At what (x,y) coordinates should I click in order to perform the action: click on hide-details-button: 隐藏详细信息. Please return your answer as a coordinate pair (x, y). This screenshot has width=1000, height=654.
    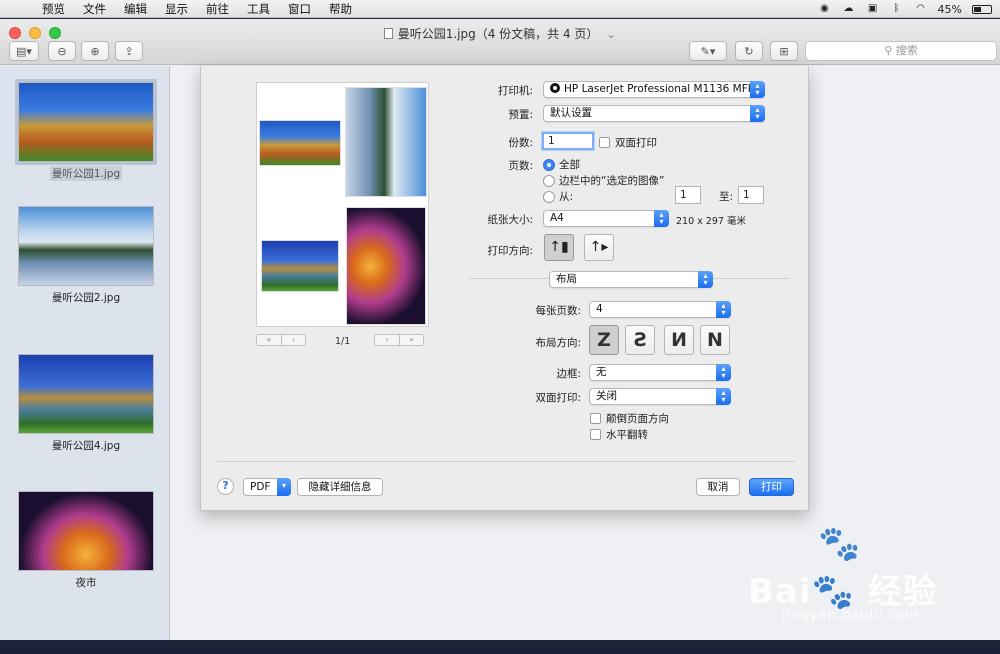
    Looking at the image, I should click on (340, 487).